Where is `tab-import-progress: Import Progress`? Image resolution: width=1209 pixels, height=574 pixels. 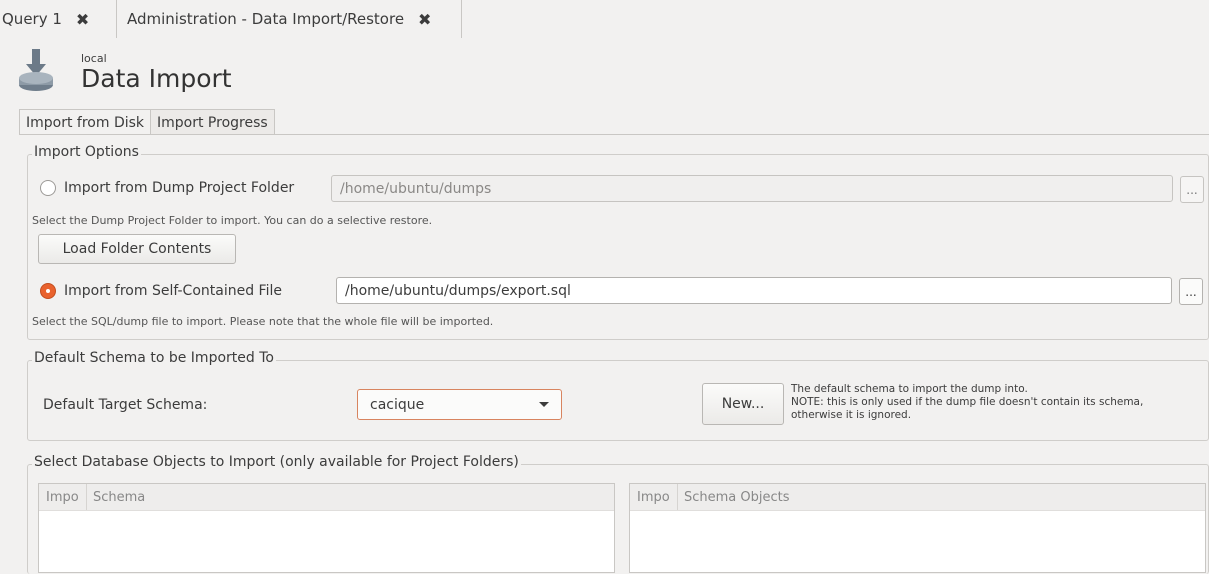 tab-import-progress: Import Progress is located at coordinates (213, 122).